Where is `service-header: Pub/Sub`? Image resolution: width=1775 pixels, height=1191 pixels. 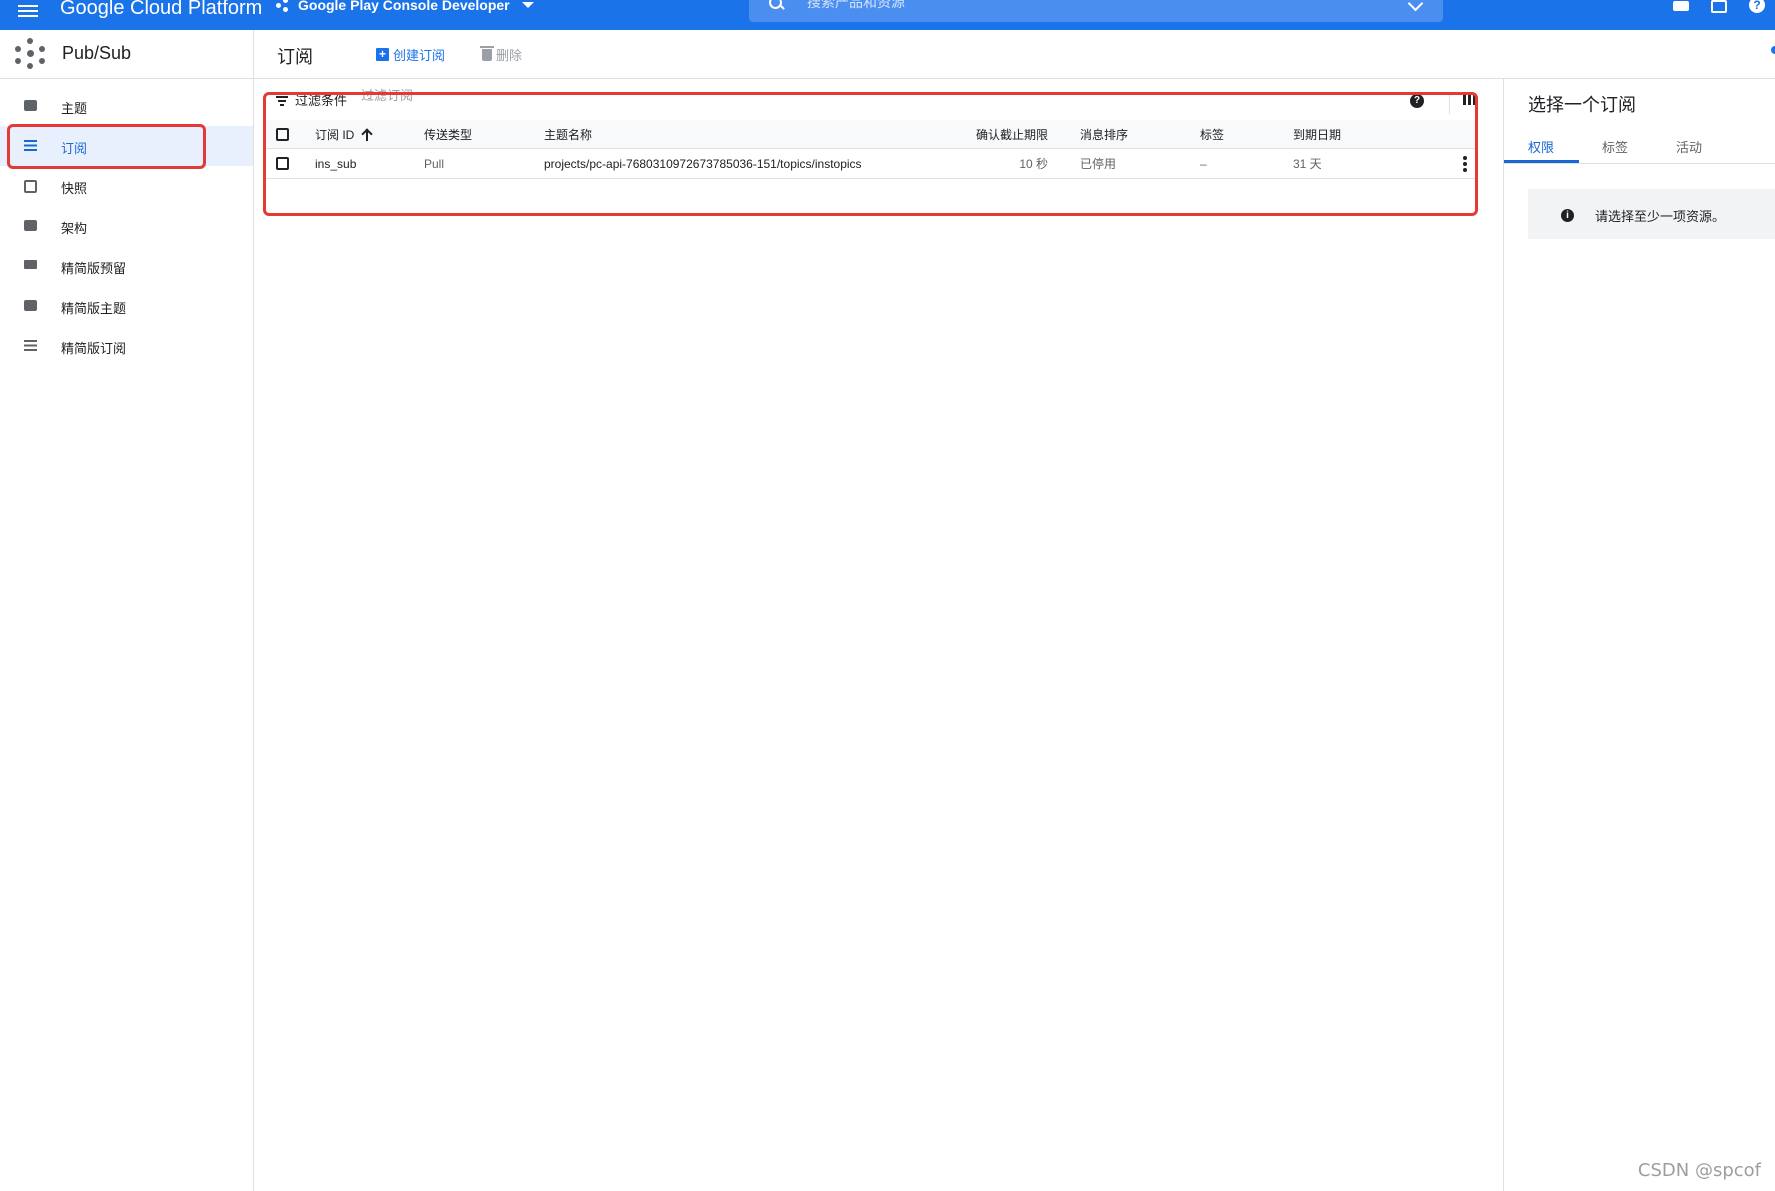 service-header: Pub/Sub is located at coordinates (126, 54).